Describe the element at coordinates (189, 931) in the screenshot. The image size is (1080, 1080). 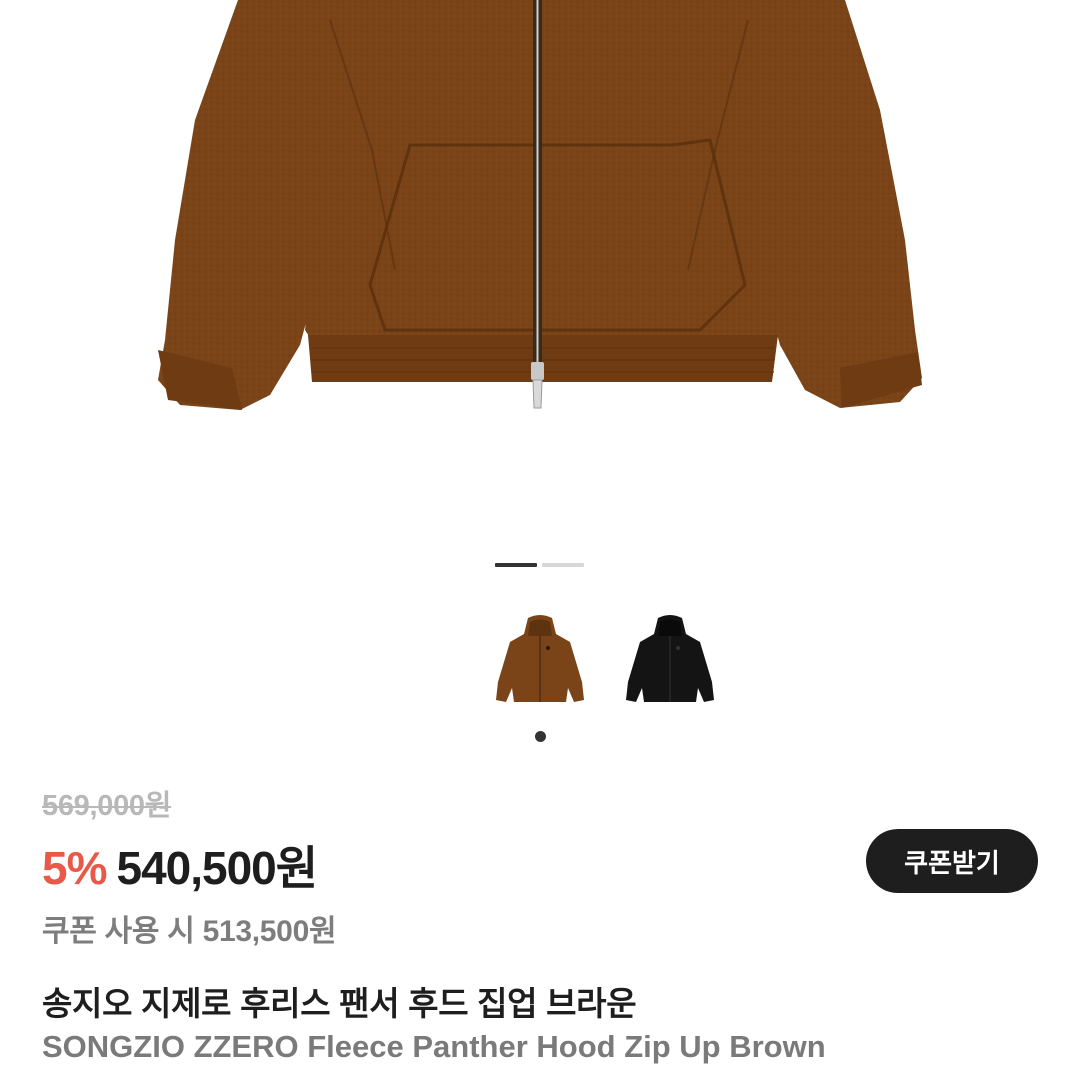
I see `coupon-price-note: 쿠폰 사용 시 513,500원` at that location.